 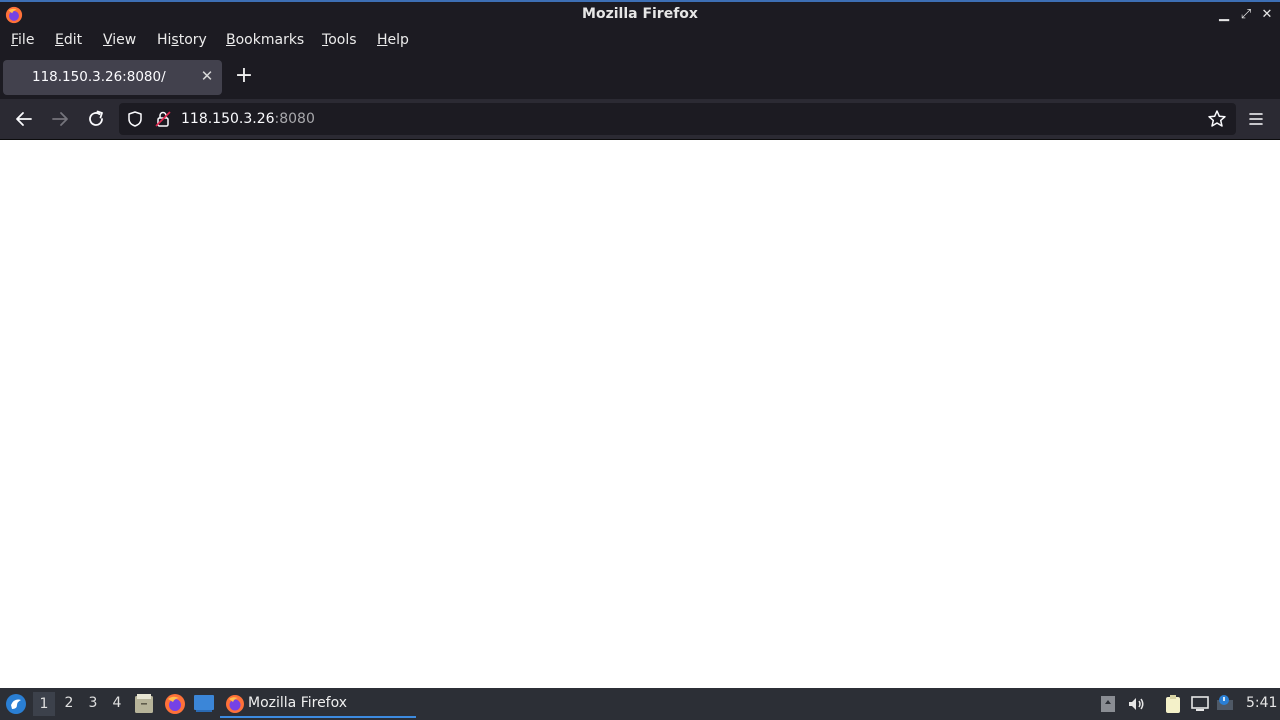 What do you see at coordinates (108, 40) in the screenshot?
I see `menu-view-accel: V` at bounding box center [108, 40].